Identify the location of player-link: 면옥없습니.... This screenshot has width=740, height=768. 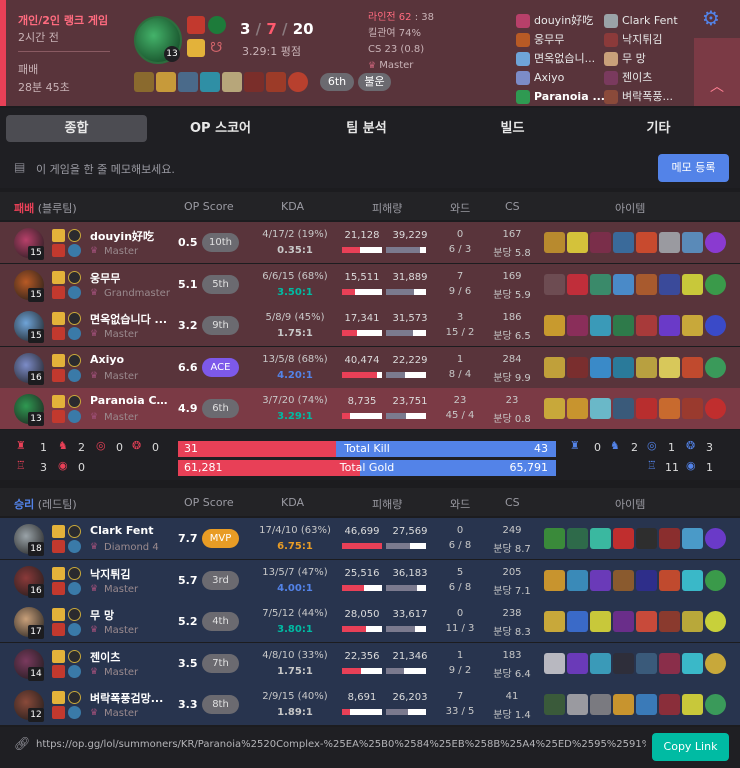
(560, 58).